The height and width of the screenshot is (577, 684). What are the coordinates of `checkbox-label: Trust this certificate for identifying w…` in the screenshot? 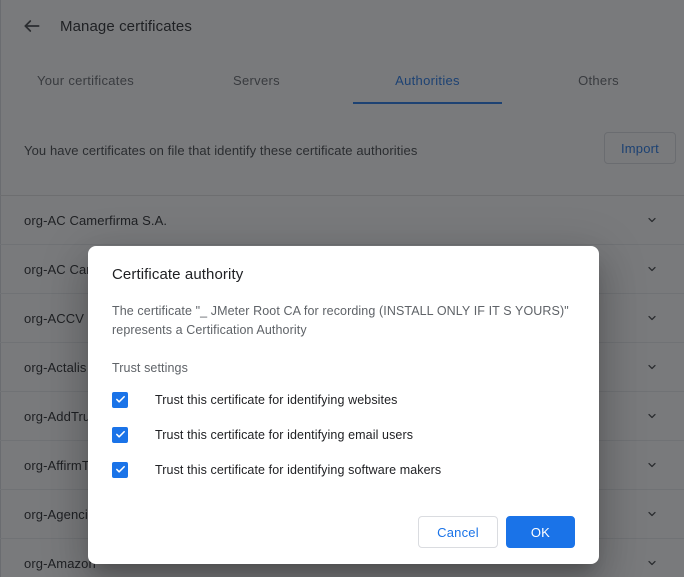 It's located at (276, 399).